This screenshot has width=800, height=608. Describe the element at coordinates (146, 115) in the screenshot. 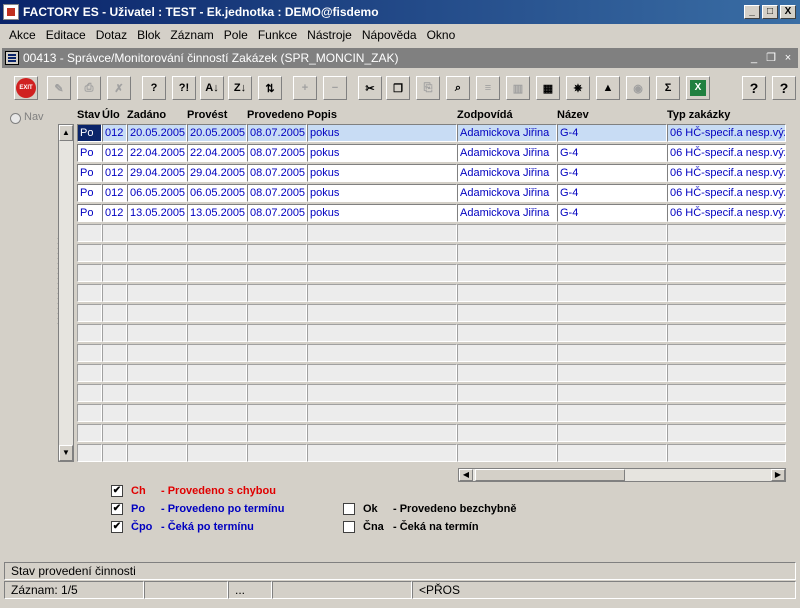

I see `column-header: Zadáno` at that location.